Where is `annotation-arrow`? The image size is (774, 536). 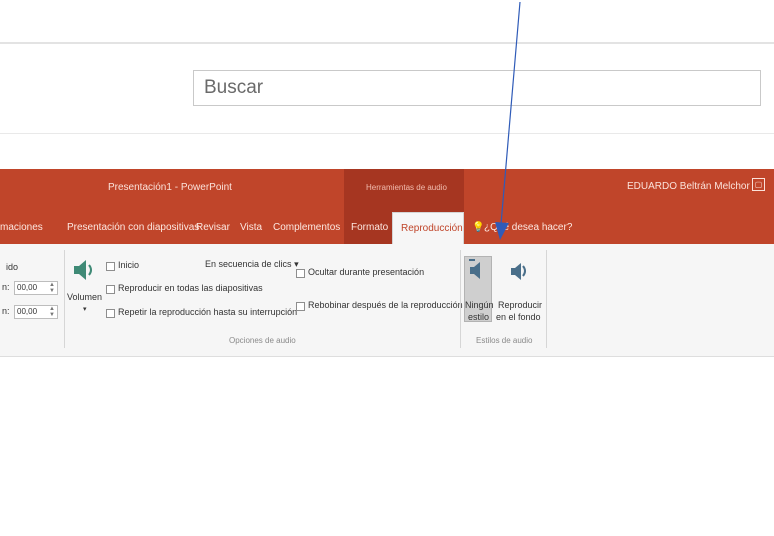
annotation-arrow is located at coordinates (508, 120).